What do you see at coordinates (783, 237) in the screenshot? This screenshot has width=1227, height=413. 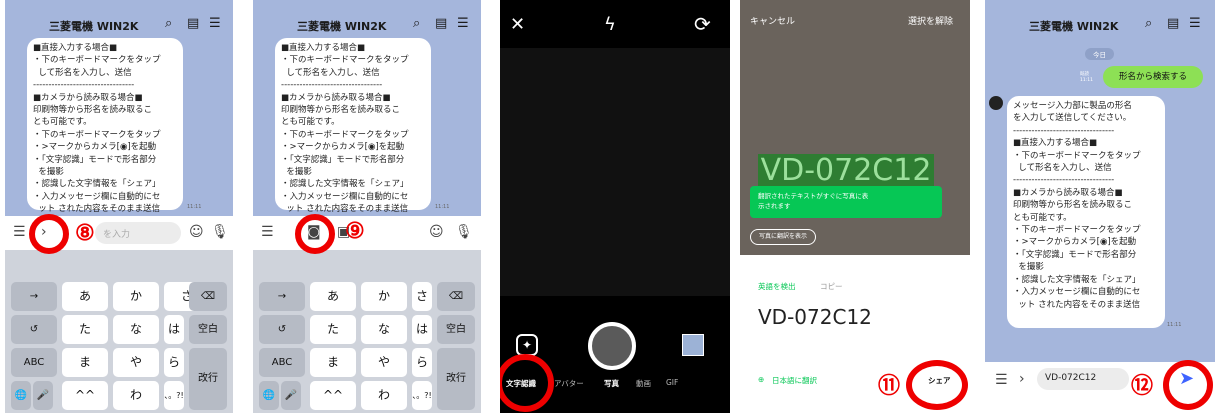 I see `show-translation-button: 写真に翻訳を表示` at bounding box center [783, 237].